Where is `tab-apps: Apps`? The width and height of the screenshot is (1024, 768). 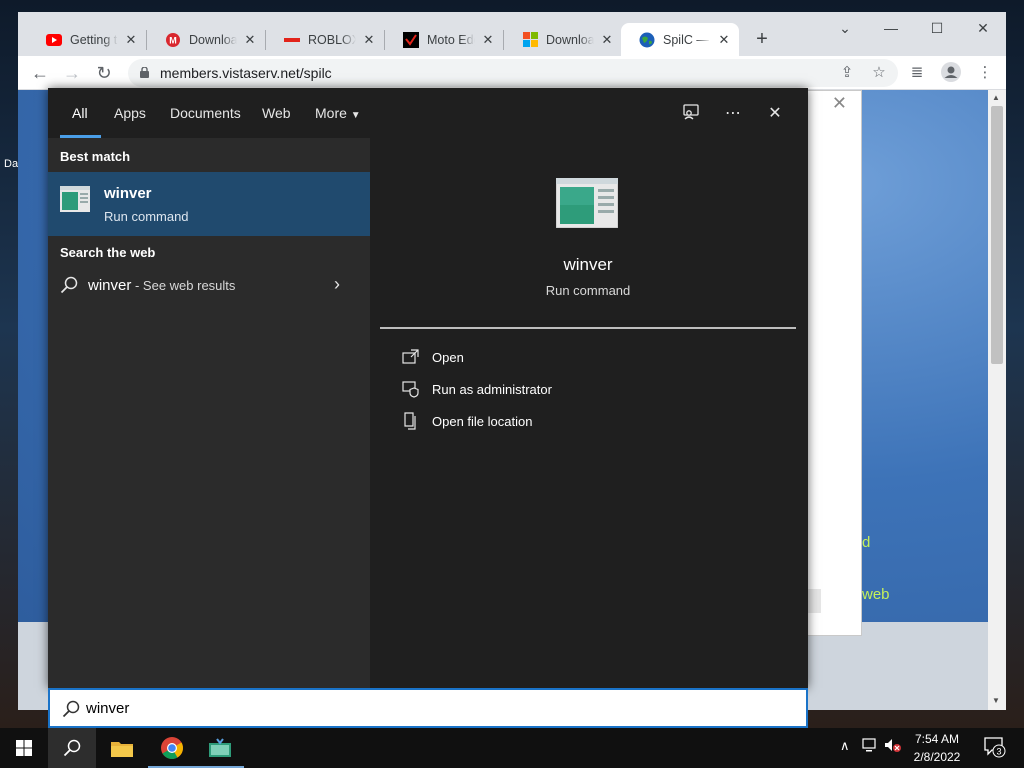 tab-apps: Apps is located at coordinates (130, 113).